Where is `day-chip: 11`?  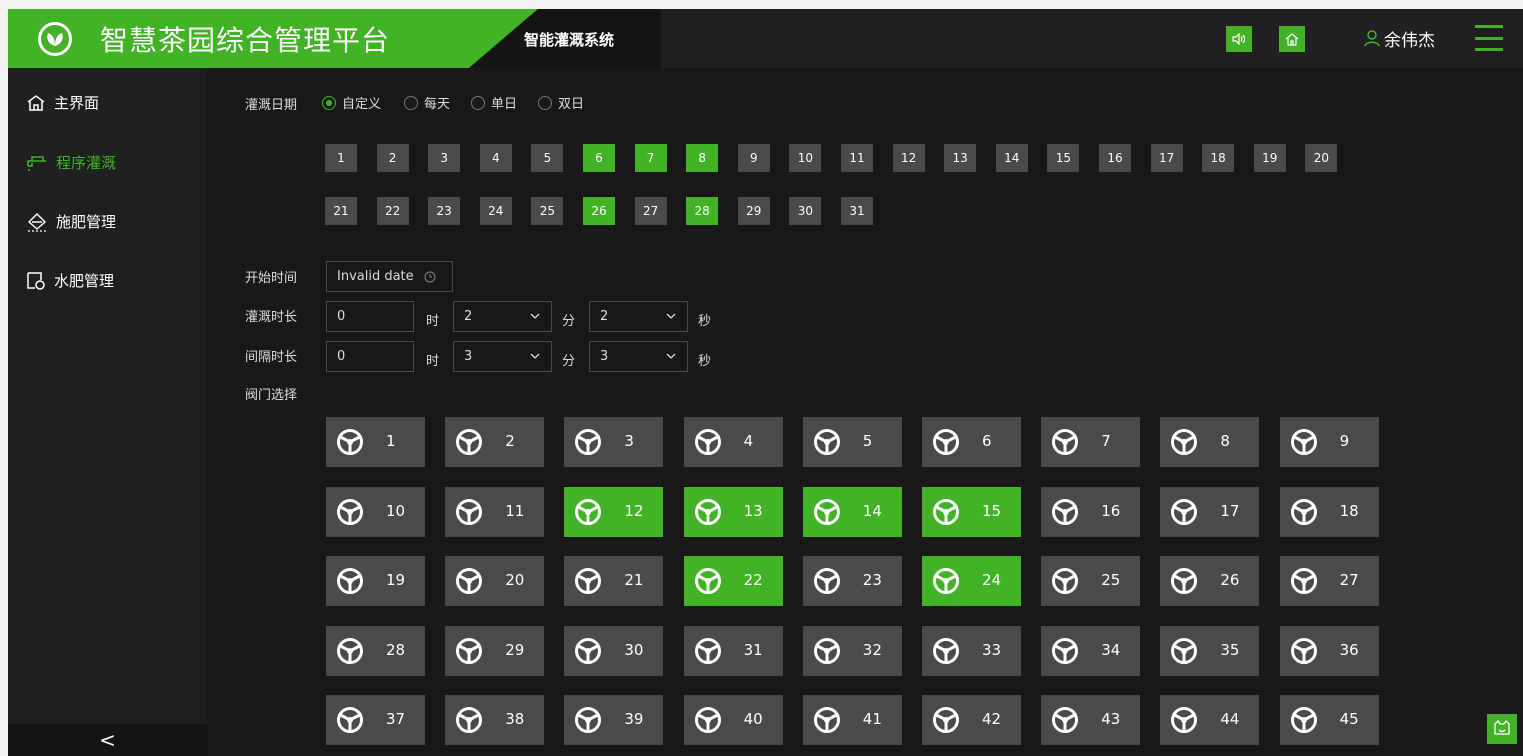 day-chip: 11 is located at coordinates (857, 158).